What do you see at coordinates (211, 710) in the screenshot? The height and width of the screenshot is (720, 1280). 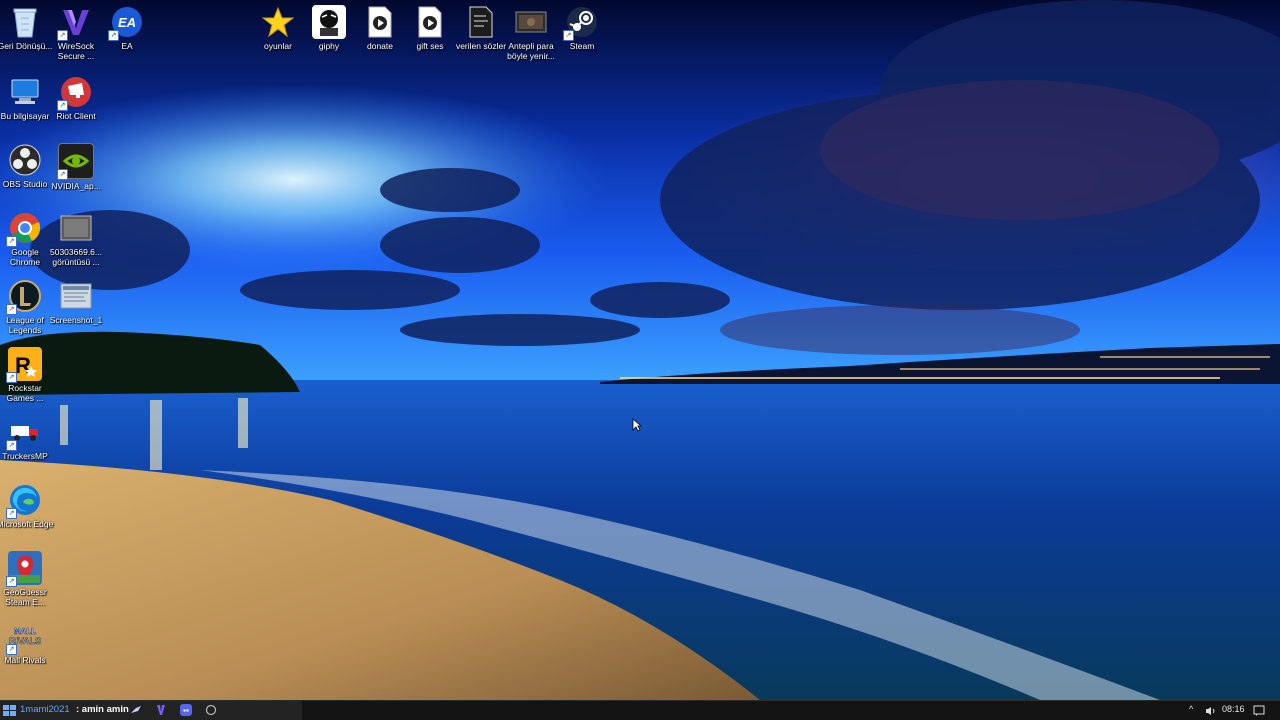 I see `circle-icon` at bounding box center [211, 710].